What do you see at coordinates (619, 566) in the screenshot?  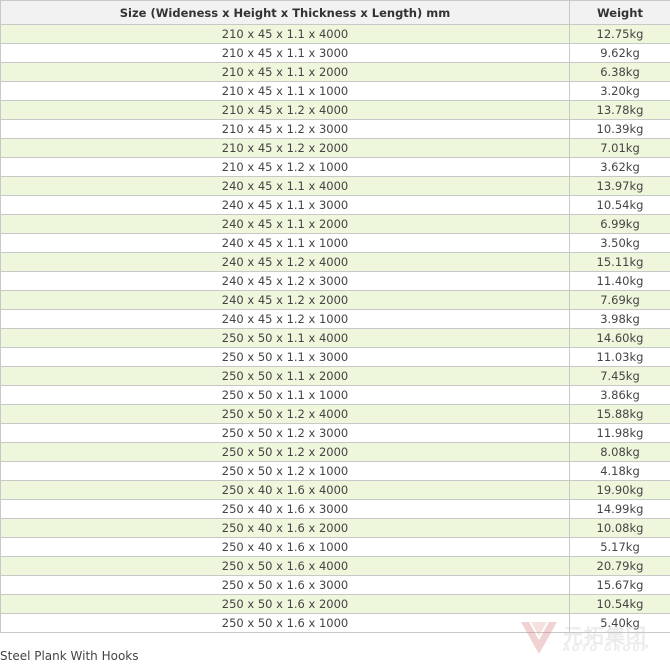 I see `weight-cell: 20.79kg` at bounding box center [619, 566].